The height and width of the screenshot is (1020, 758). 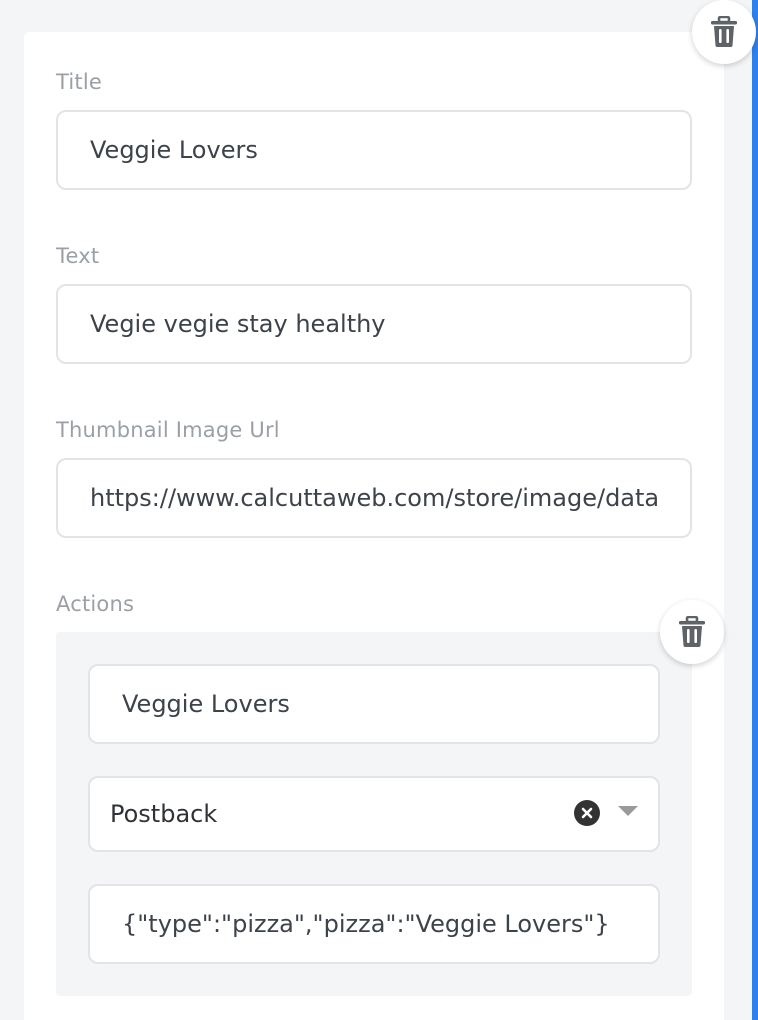 I want to click on panel-edge, so click(x=755, y=510).